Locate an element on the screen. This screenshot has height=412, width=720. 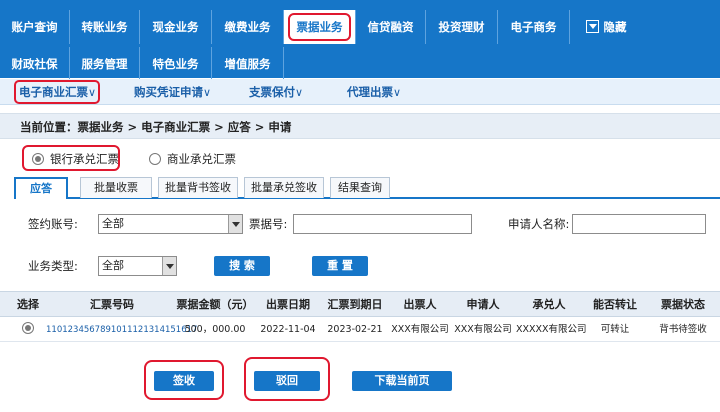
search-button: 搜 索 is located at coordinates (242, 266).